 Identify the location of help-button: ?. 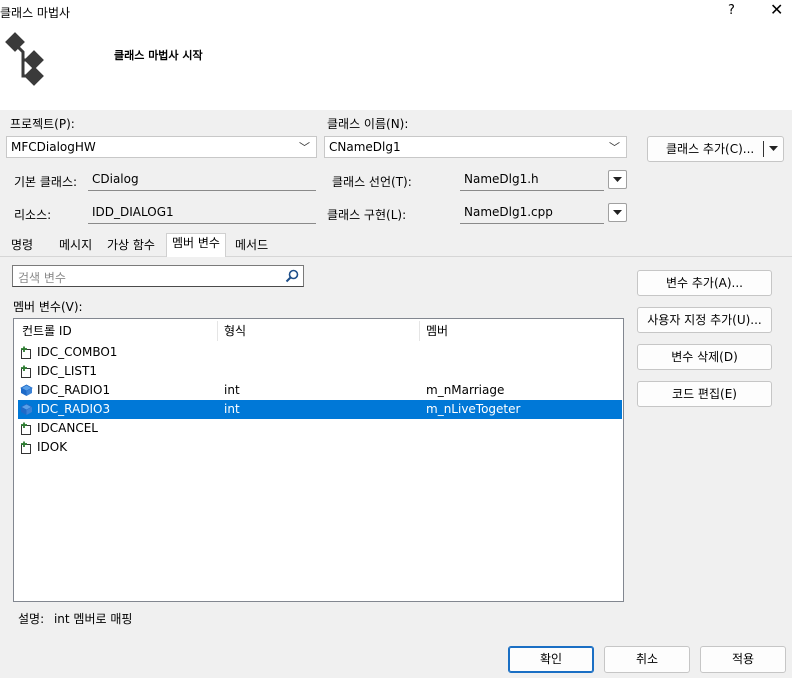
(731, 10).